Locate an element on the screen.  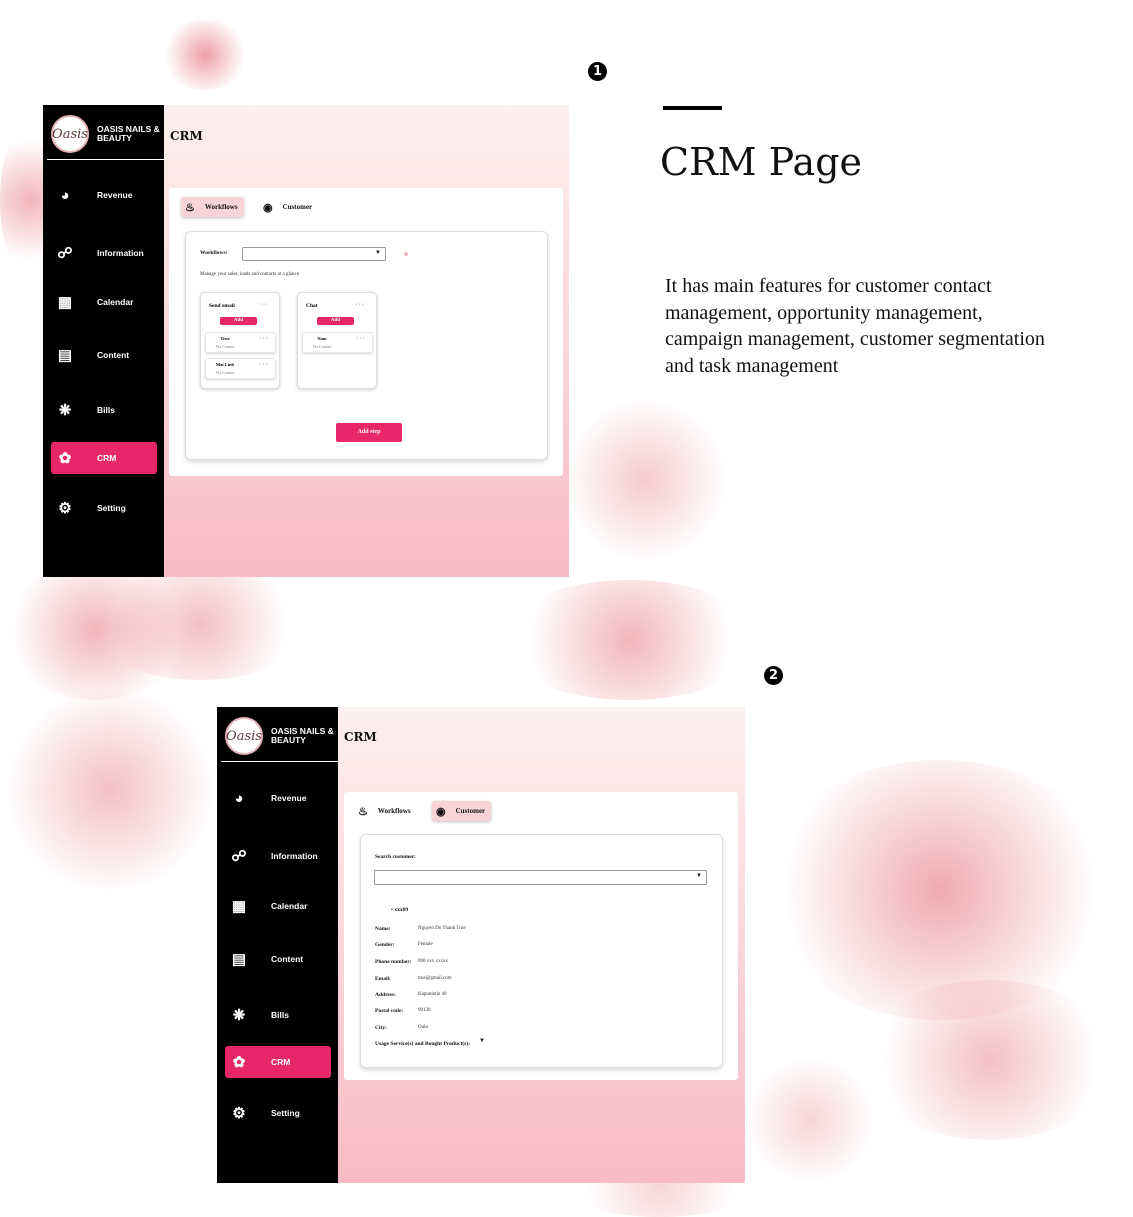
sidebar-item-label: Content is located at coordinates (287, 959).